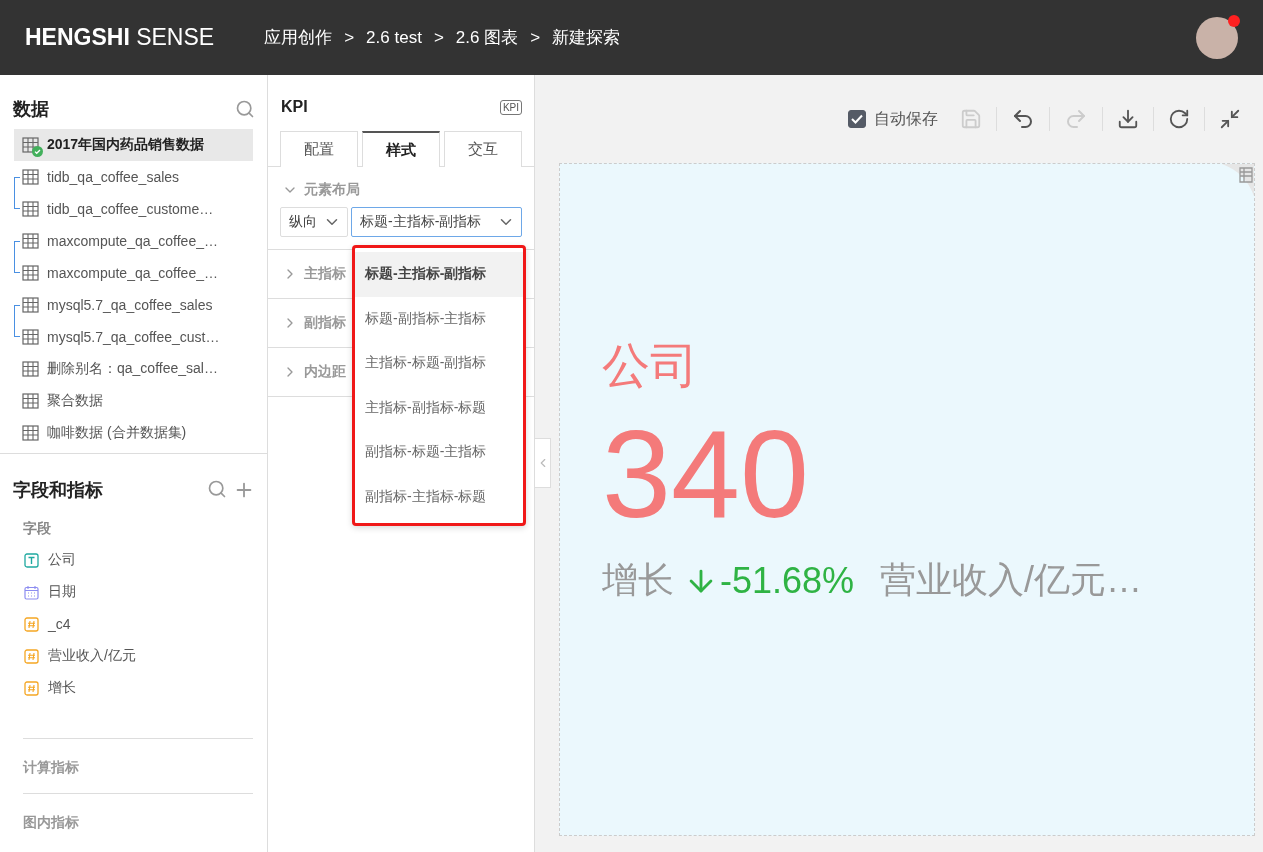 The height and width of the screenshot is (852, 1263). What do you see at coordinates (62, 592) in the screenshot?
I see `field-name: 日期` at bounding box center [62, 592].